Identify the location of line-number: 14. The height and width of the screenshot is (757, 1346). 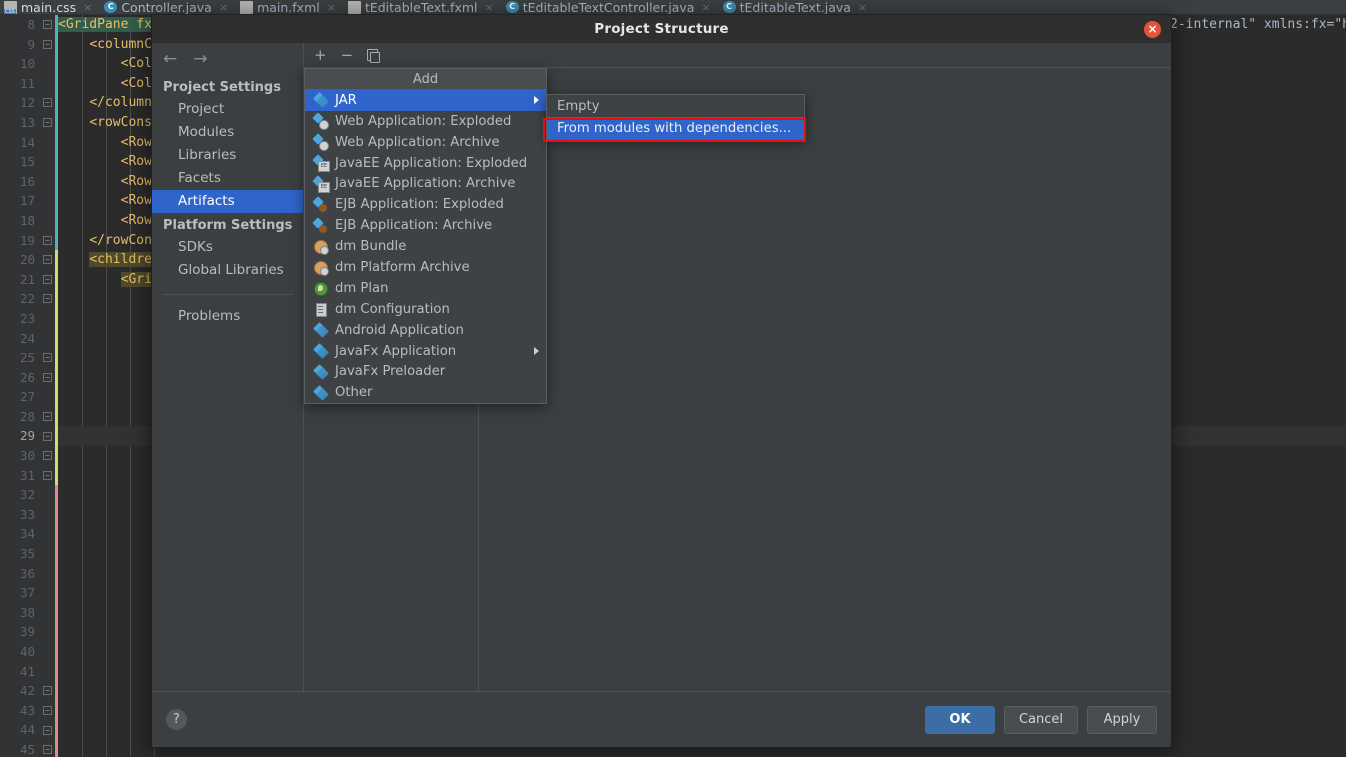
(27, 142).